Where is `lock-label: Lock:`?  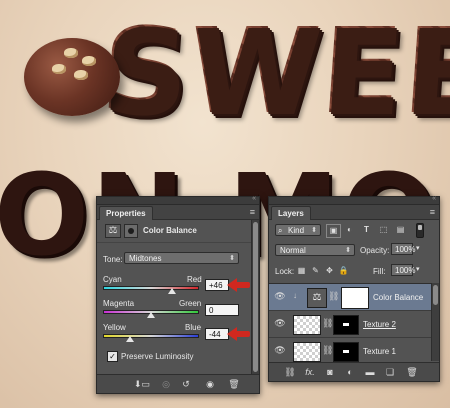 lock-label: Lock: is located at coordinates (285, 271).